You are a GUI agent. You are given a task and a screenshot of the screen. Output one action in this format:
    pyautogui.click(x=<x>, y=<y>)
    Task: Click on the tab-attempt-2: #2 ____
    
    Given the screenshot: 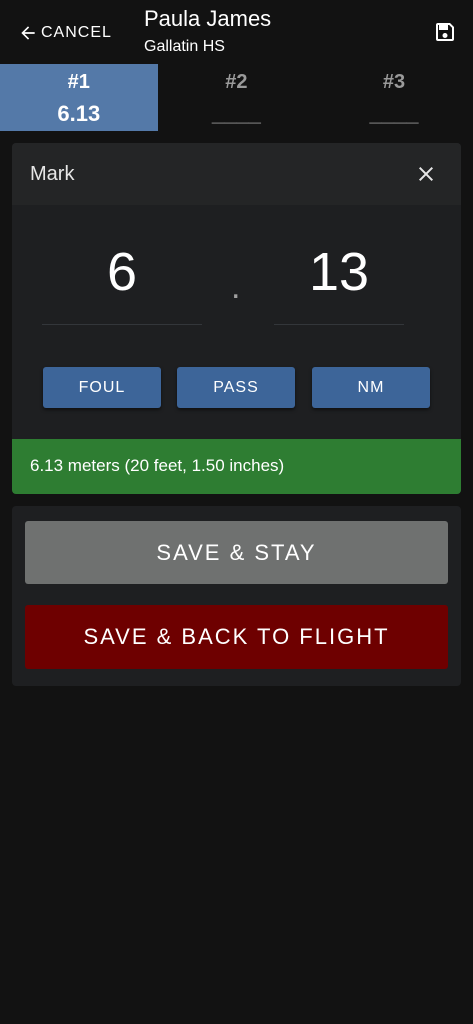 What is the action you would take?
    pyautogui.click(x=237, y=97)
    